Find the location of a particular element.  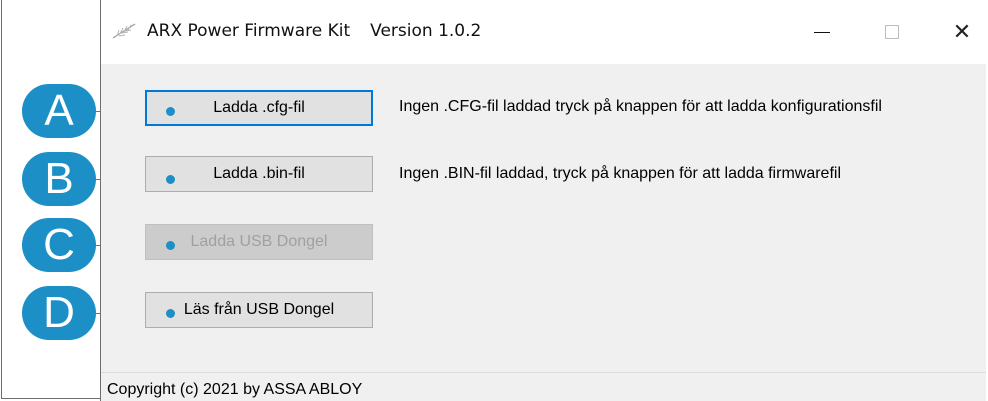

load-bin-button: Ladda .bin-fil is located at coordinates (259, 174).